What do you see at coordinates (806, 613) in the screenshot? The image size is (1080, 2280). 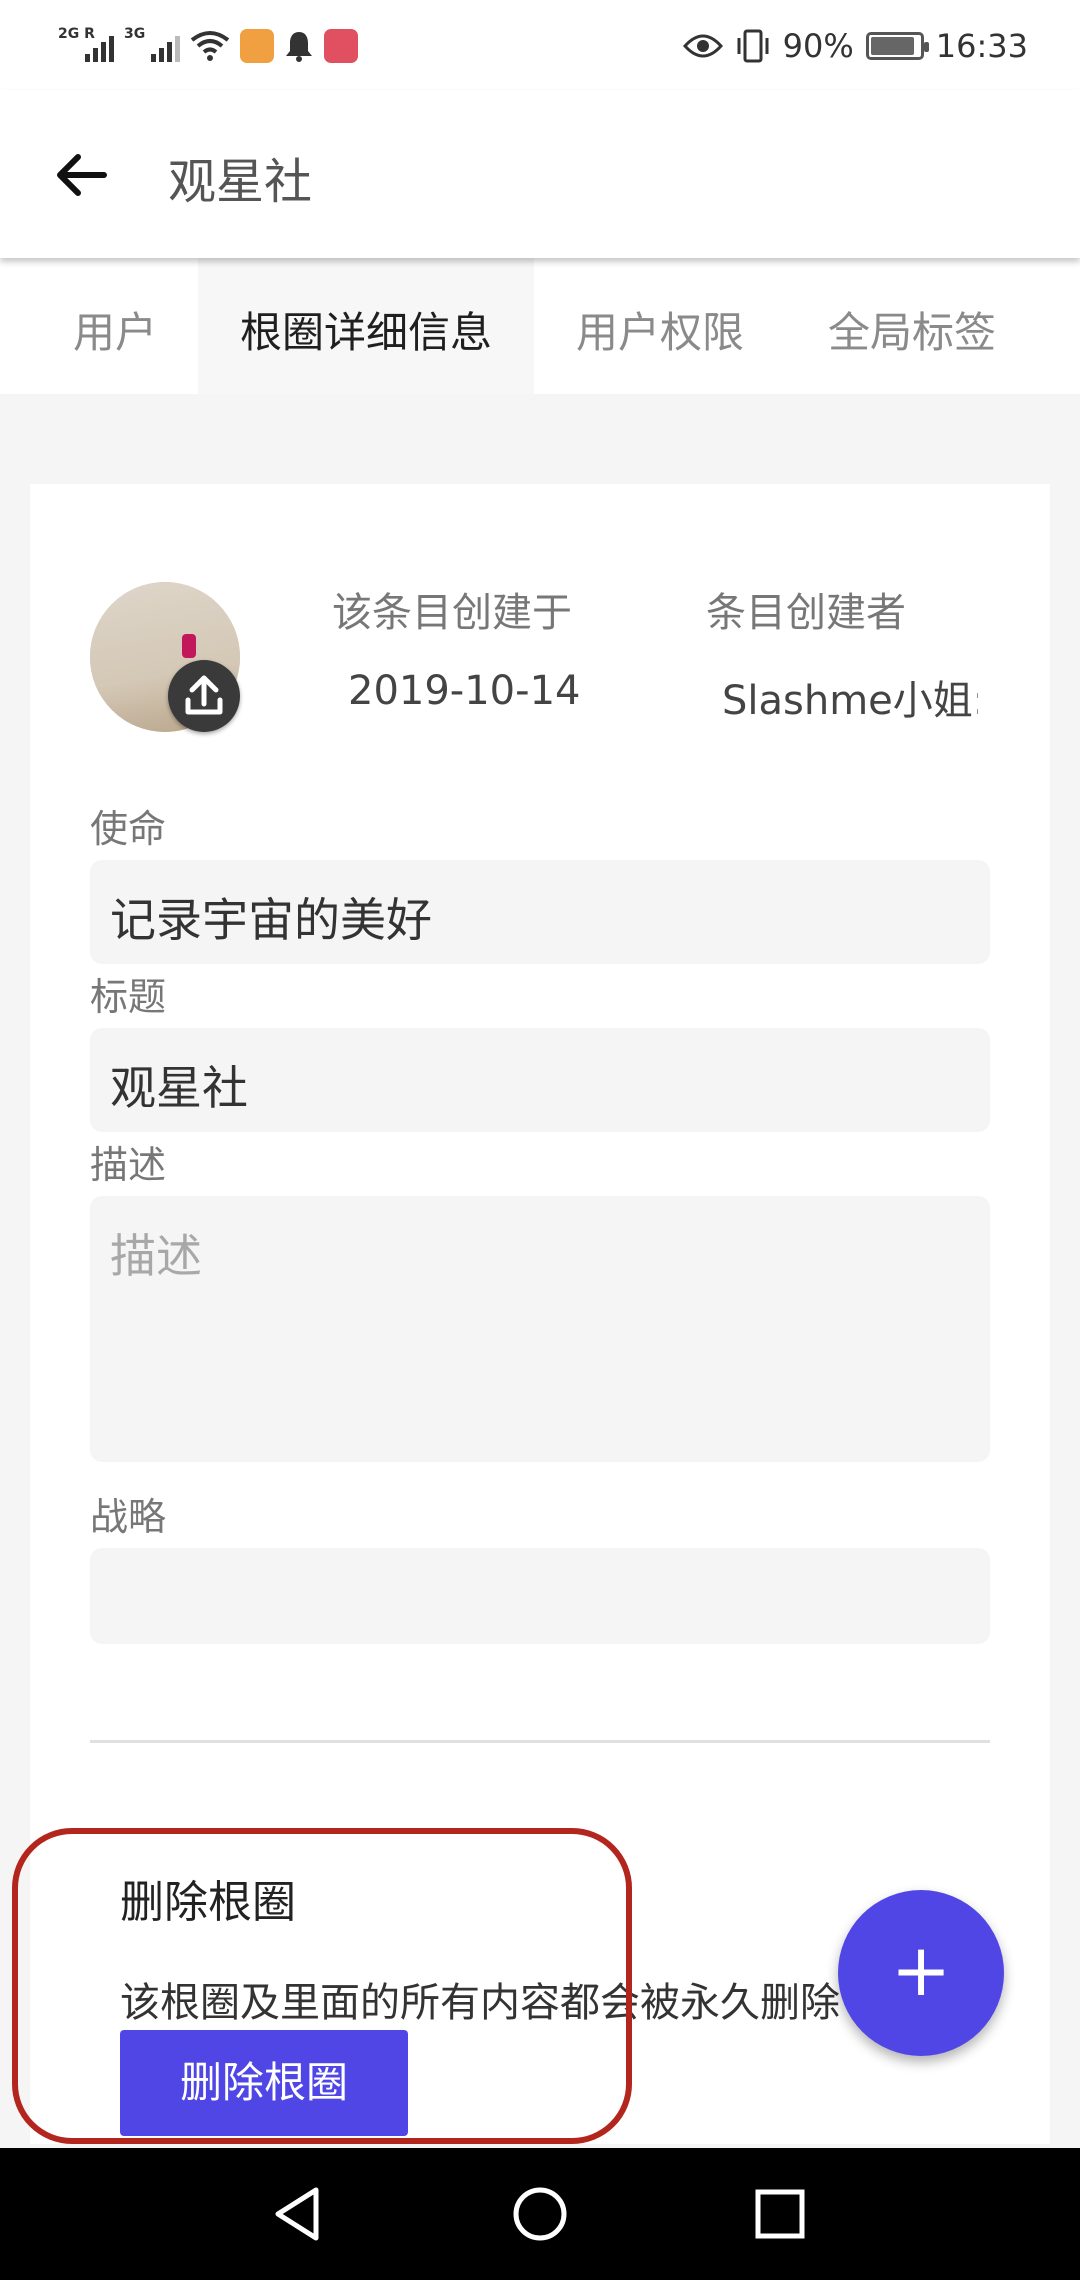 I see `creator-label: 条目创建者` at bounding box center [806, 613].